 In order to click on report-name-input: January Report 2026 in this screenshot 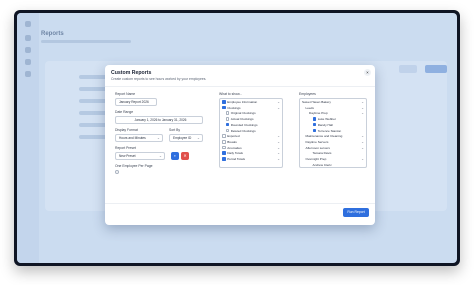, I will do `click(136, 102)`.